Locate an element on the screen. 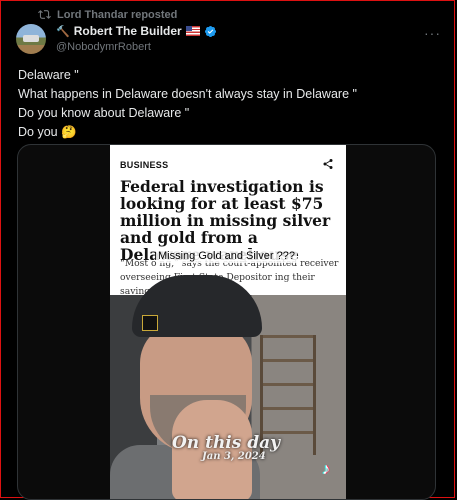 The height and width of the screenshot is (500, 457). repost-header: Lord Thandar reposted is located at coordinates (107, 14).